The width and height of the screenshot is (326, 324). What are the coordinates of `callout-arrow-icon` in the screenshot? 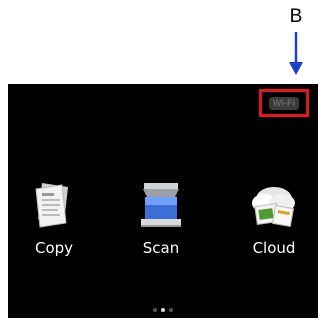 It's located at (296, 53).